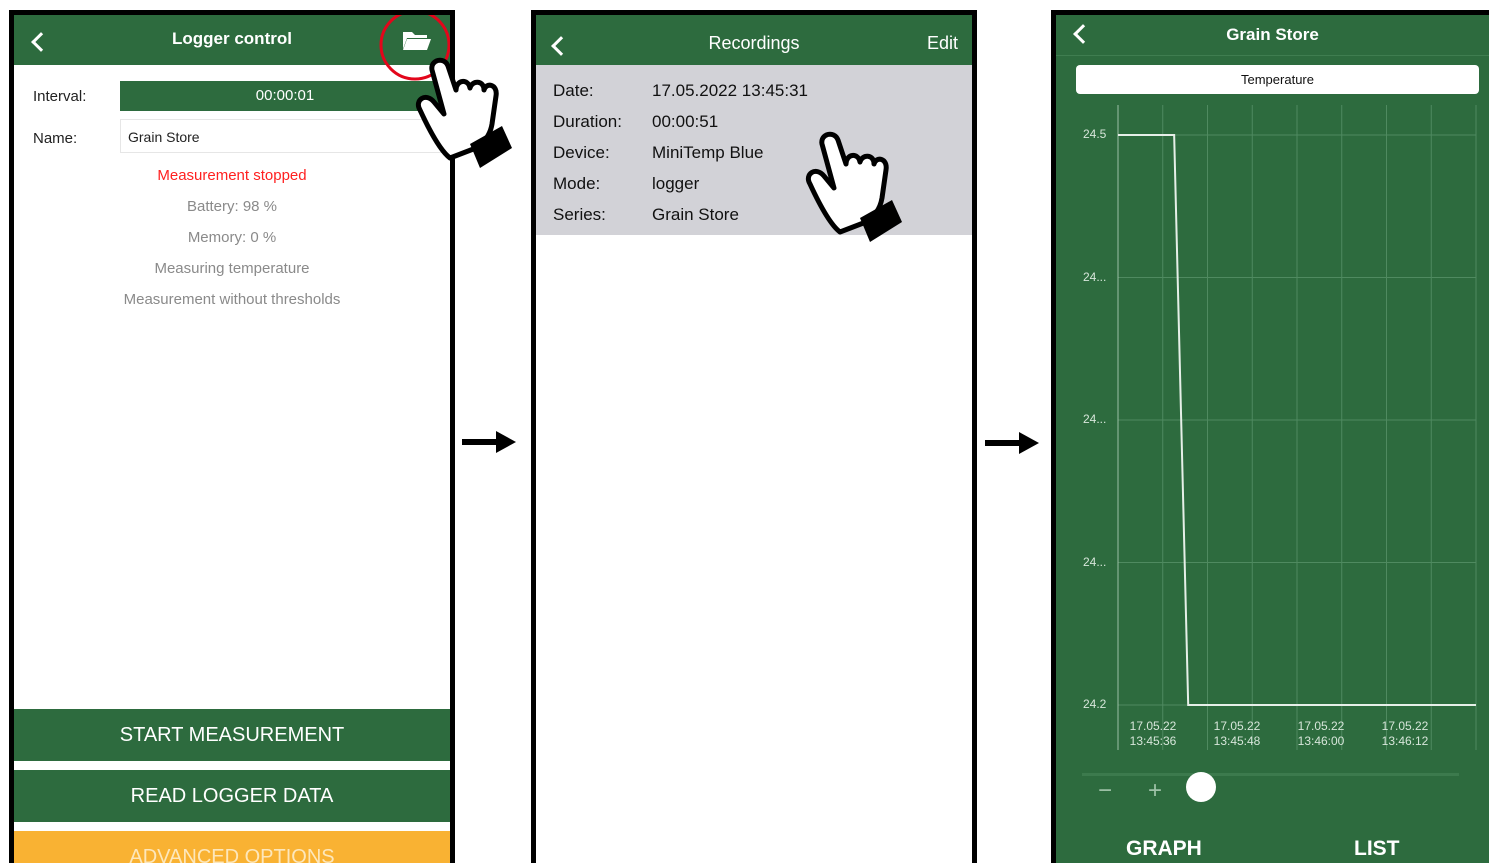 The width and height of the screenshot is (1489, 863). What do you see at coordinates (60, 96) in the screenshot?
I see `interval-label: Interval:` at bounding box center [60, 96].